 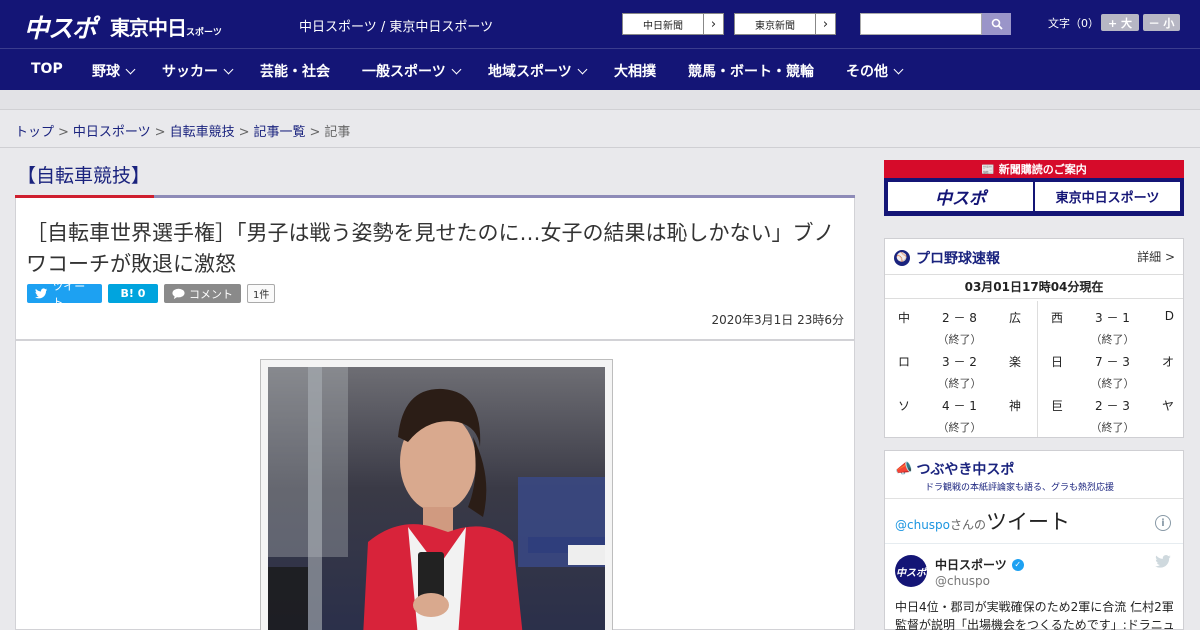 I want to click on nav-label: 一般スポーツ, so click(x=404, y=72).